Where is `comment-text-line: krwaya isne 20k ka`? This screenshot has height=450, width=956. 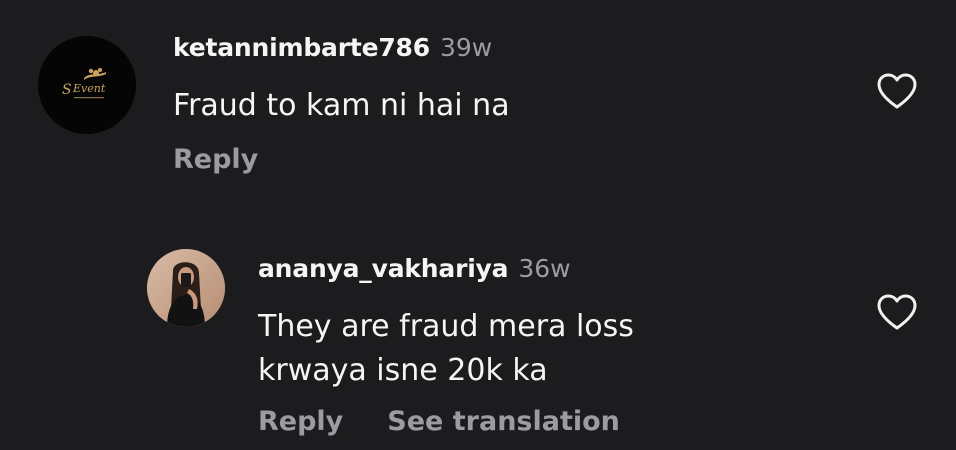
comment-text-line: krwaya isne 20k ka is located at coordinates (403, 370).